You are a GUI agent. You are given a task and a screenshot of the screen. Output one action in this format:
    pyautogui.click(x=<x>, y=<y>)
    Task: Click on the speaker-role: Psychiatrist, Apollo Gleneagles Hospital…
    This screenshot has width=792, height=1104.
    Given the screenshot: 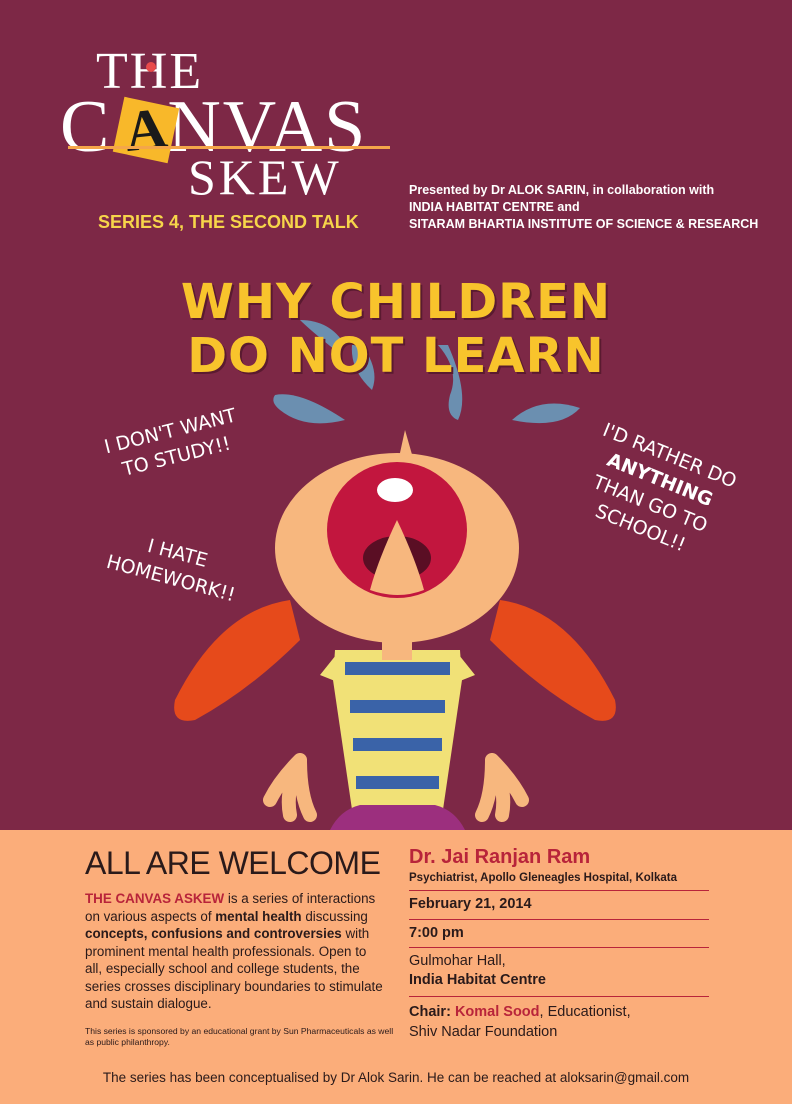 What is the action you would take?
    pyautogui.click(x=543, y=878)
    